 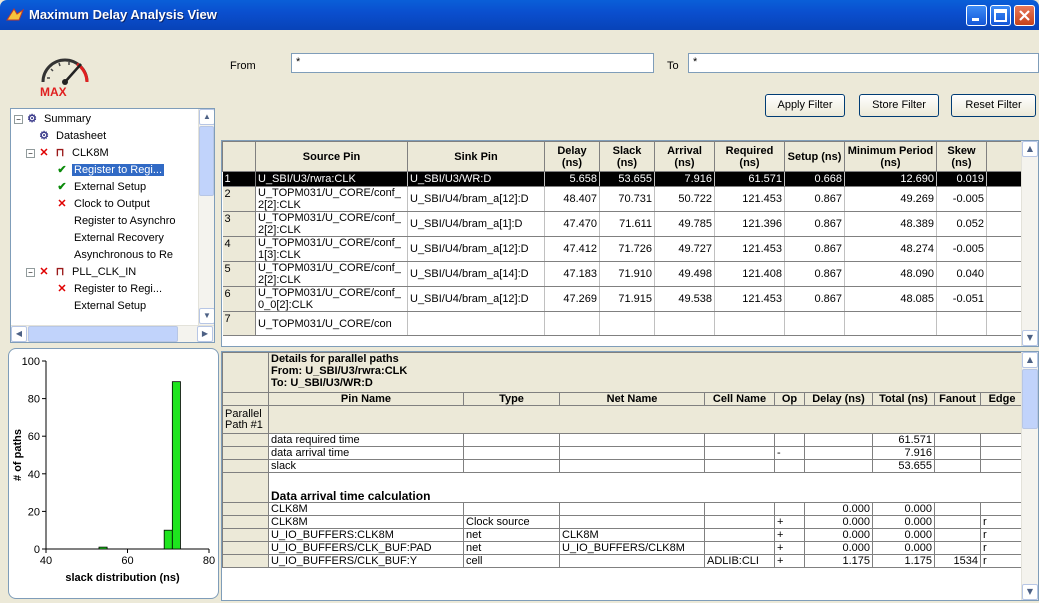 What do you see at coordinates (104, 204) in the screenshot?
I see `tree-item-clock-to-output: ✕ Clock to Output` at bounding box center [104, 204].